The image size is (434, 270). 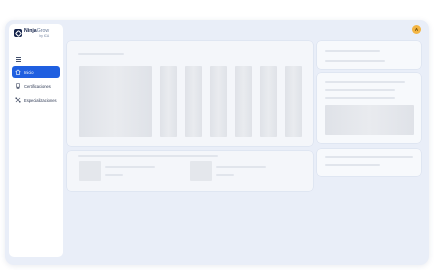 I want to click on sidebar-item-label: Certificaciones, so click(x=37, y=86).